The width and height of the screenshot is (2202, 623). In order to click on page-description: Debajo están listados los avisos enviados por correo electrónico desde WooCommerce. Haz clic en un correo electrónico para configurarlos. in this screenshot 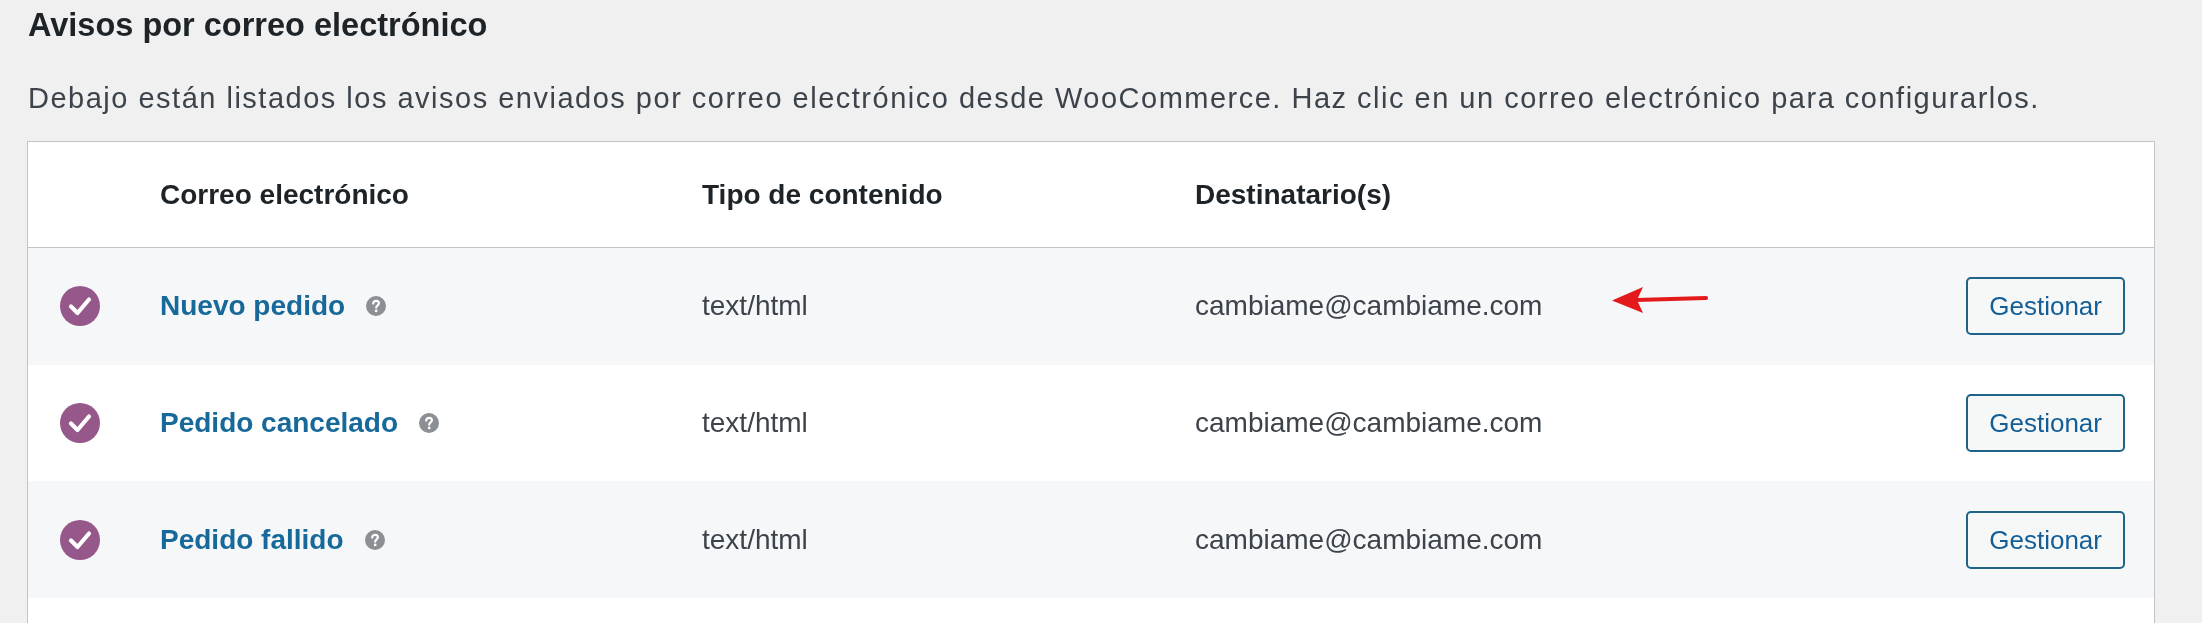, I will do `click(1034, 98)`.